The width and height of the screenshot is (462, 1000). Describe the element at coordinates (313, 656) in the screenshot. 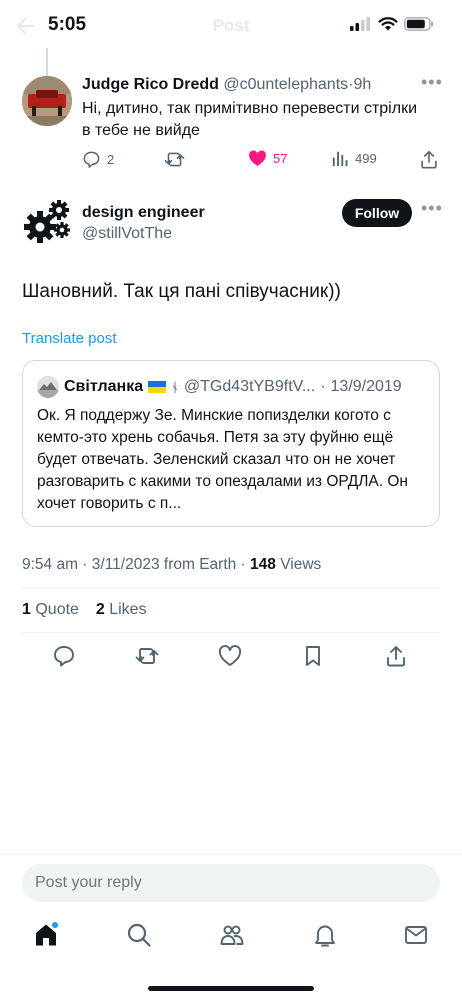

I see `bookmark-icon` at that location.